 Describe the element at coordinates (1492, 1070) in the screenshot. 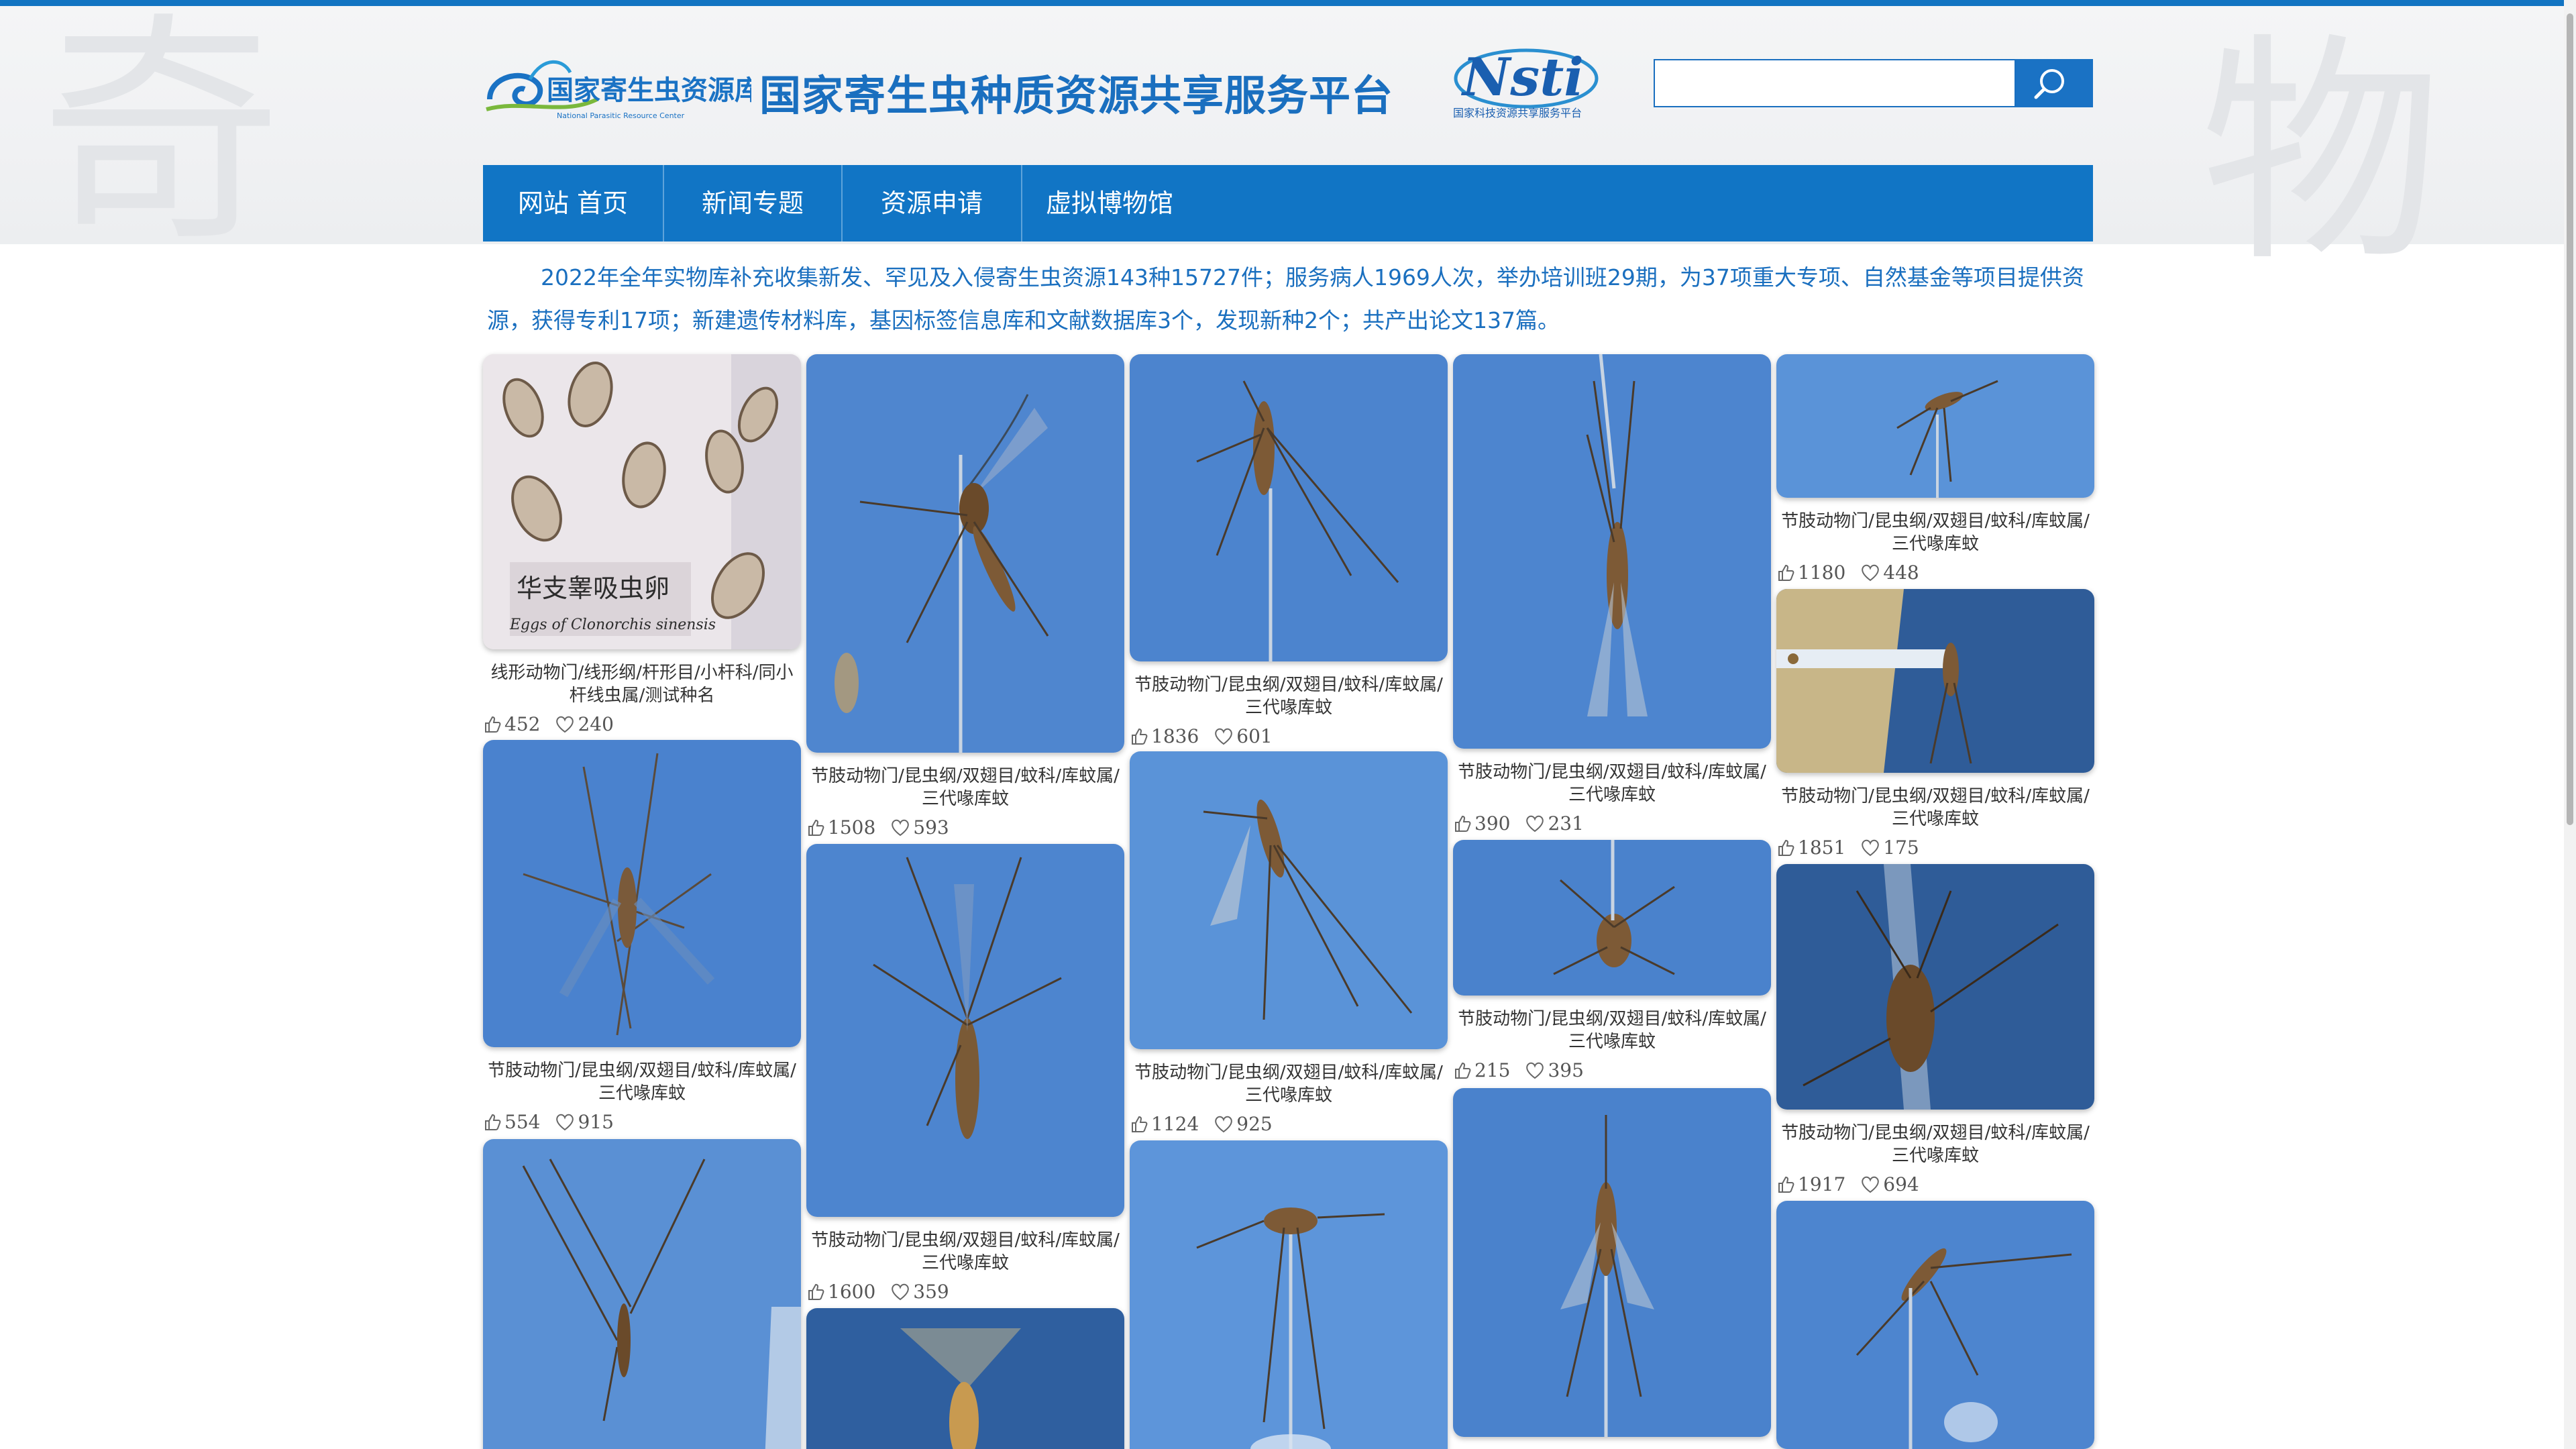

I see `like-count: 215` at that location.